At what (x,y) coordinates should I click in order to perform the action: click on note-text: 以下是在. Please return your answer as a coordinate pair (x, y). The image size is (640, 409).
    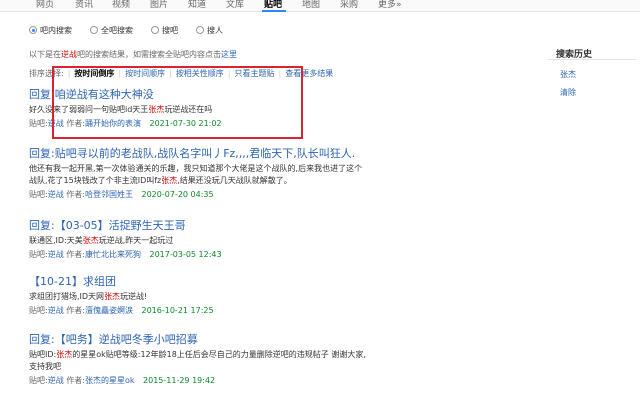
    Looking at the image, I should click on (45, 54).